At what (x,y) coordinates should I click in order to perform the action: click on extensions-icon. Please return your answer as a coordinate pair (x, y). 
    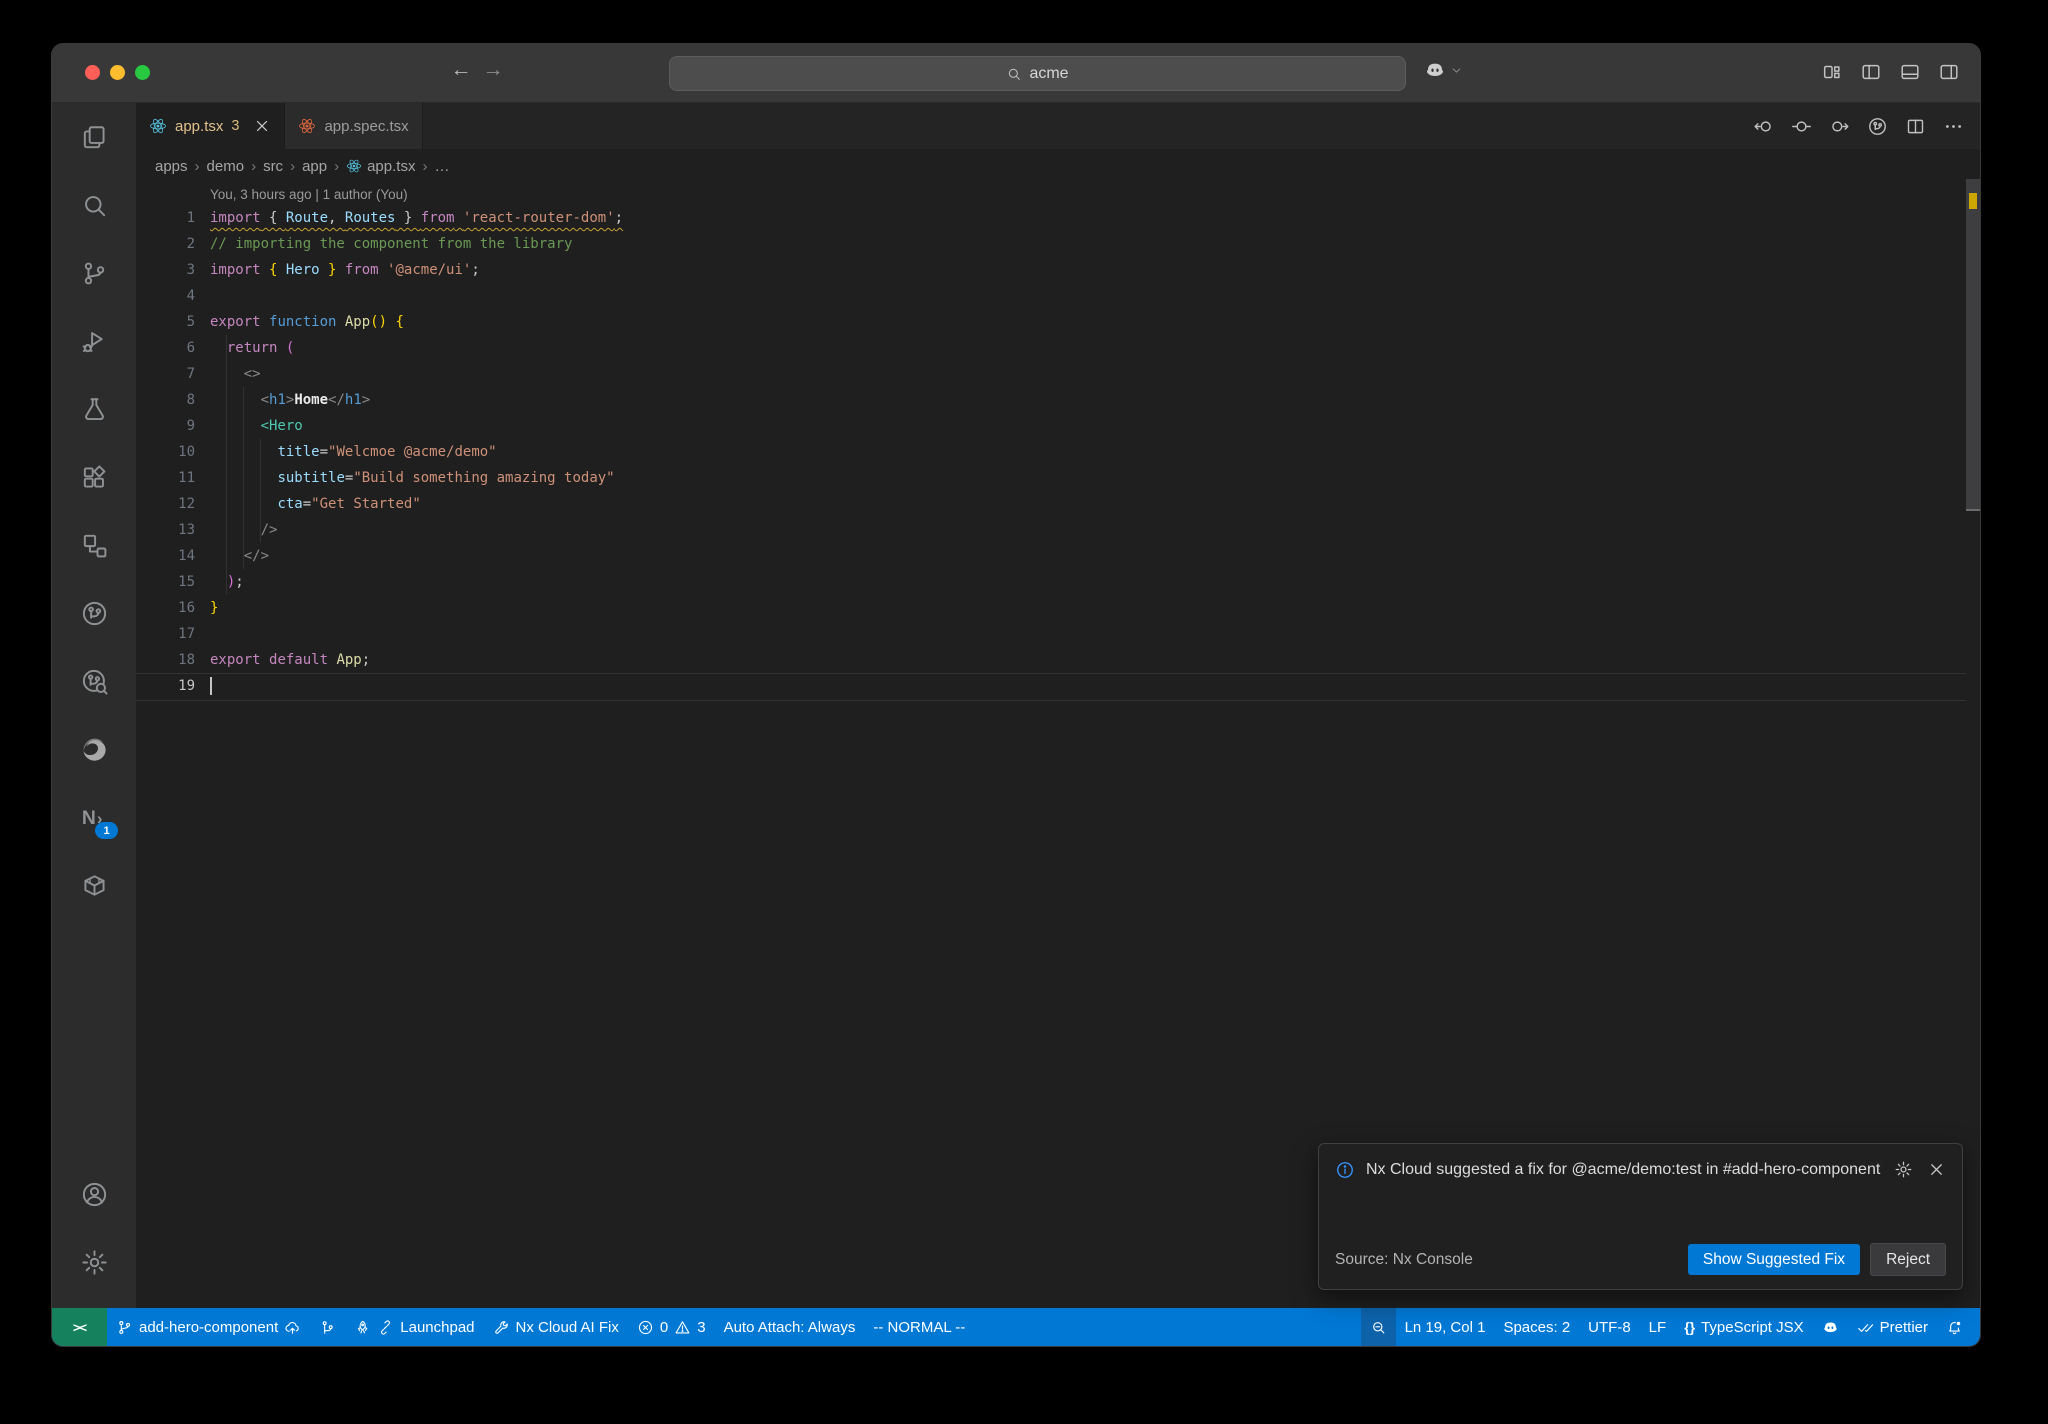
    Looking at the image, I should click on (94, 477).